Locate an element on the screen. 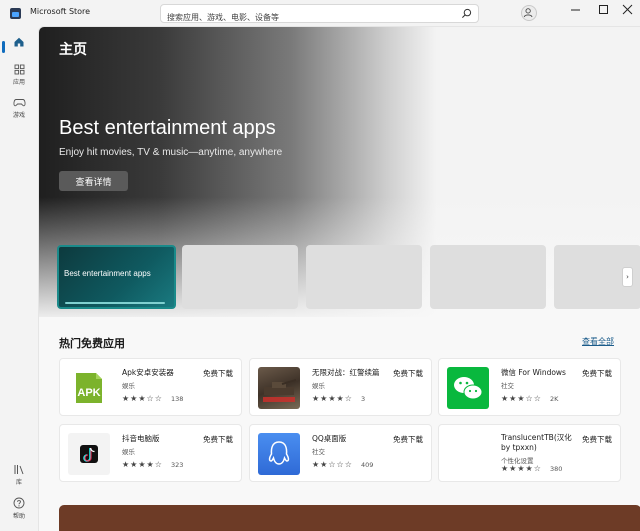 This screenshot has height=531, width=640. app-name: 微信 For Windows is located at coordinates (533, 372).